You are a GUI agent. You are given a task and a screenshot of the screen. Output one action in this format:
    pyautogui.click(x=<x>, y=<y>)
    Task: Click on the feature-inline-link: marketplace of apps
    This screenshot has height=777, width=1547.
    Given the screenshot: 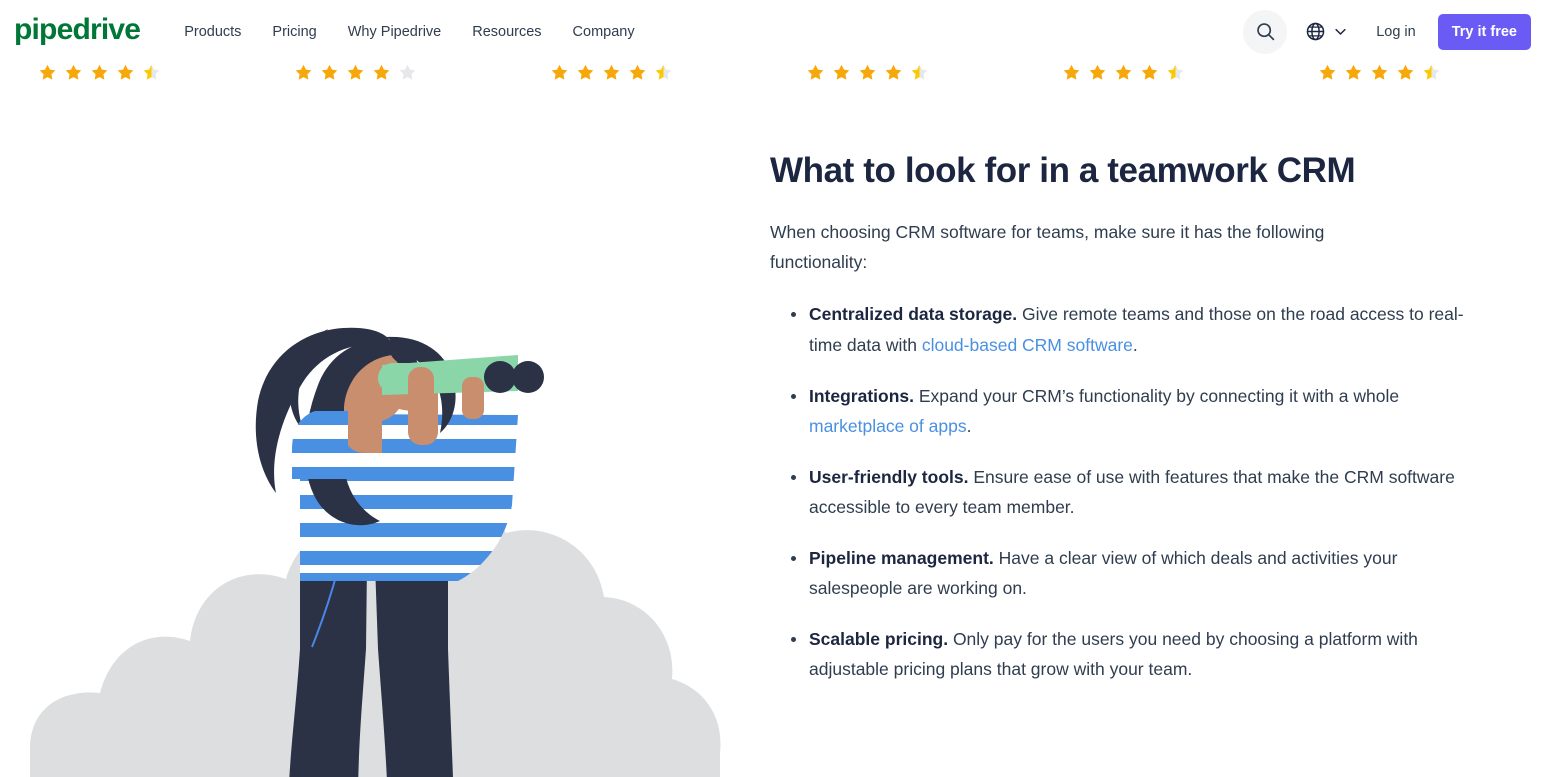 What is the action you would take?
    pyautogui.click(x=888, y=426)
    